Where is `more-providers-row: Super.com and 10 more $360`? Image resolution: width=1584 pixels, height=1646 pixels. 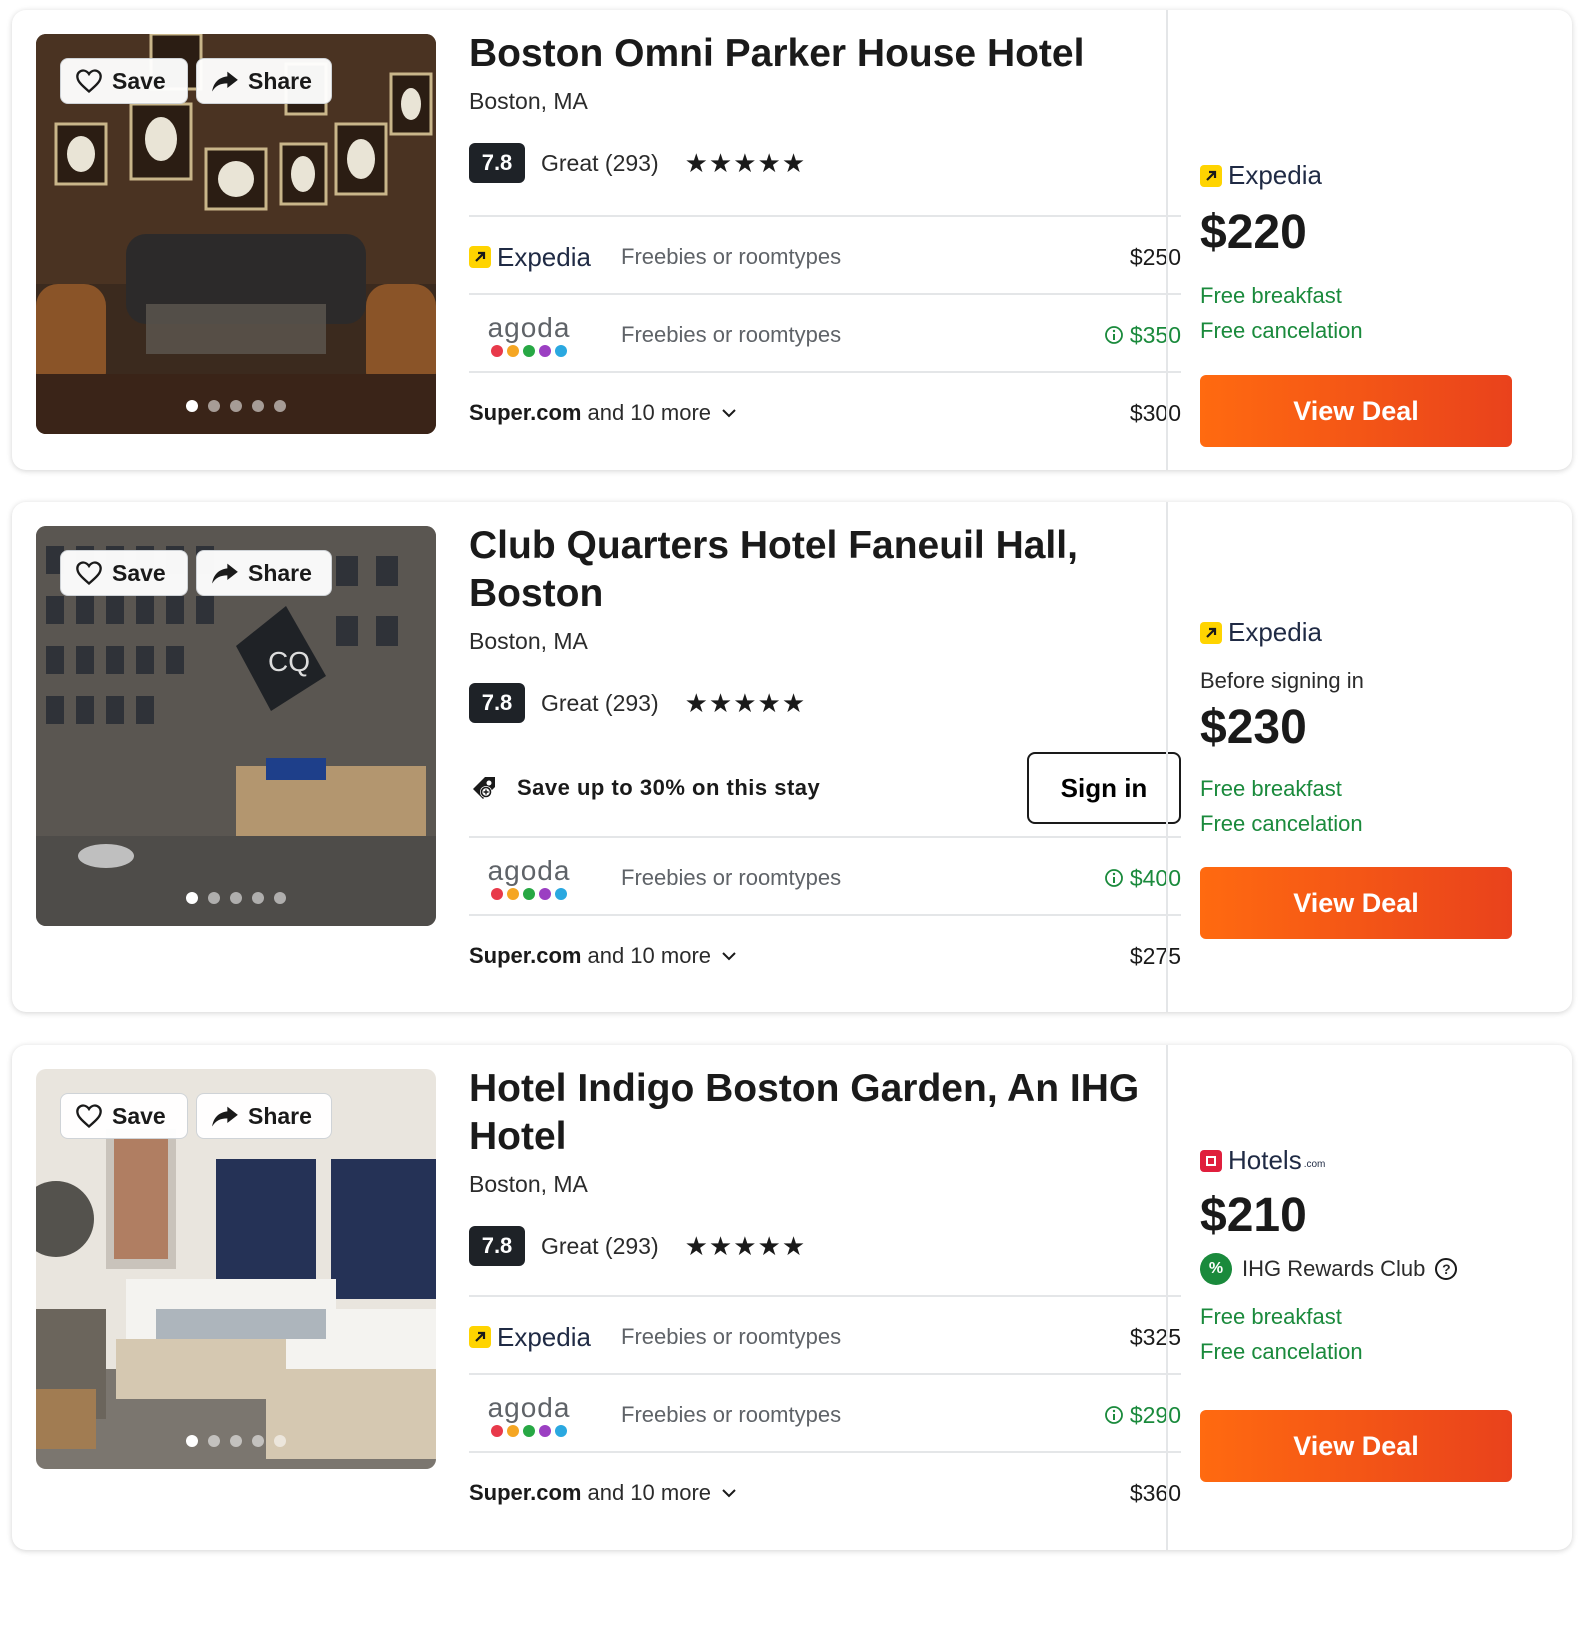
more-providers-row: Super.com and 10 more $360 is located at coordinates (825, 1492).